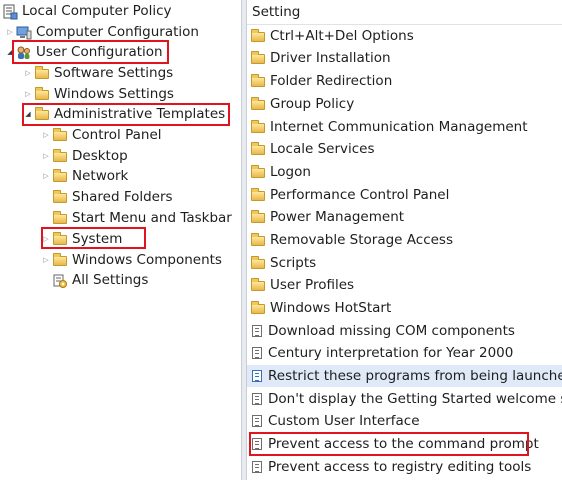 The height and width of the screenshot is (480, 562). I want to click on tree-node-user-configuration: ◢ User Configuration, so click(83, 52).